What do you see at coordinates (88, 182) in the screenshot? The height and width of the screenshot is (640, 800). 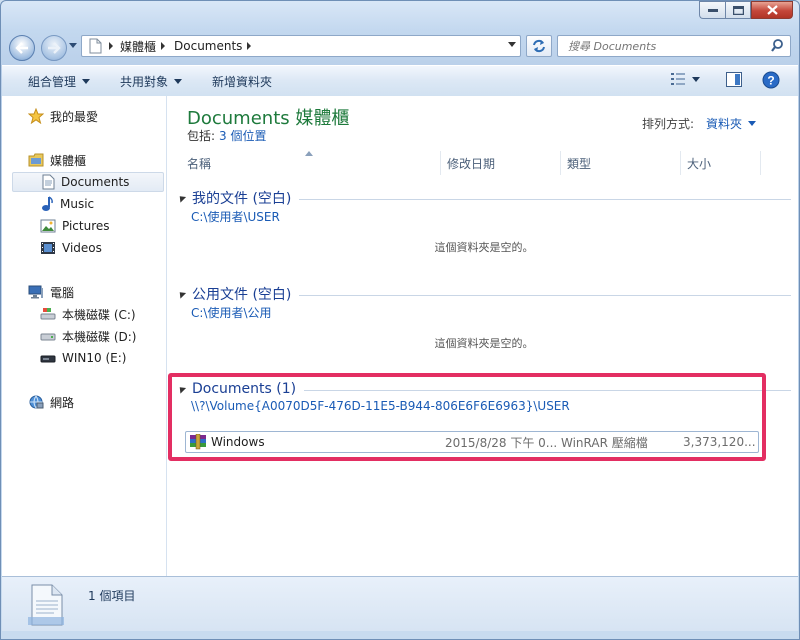 I see `nav-documents: Documents` at bounding box center [88, 182].